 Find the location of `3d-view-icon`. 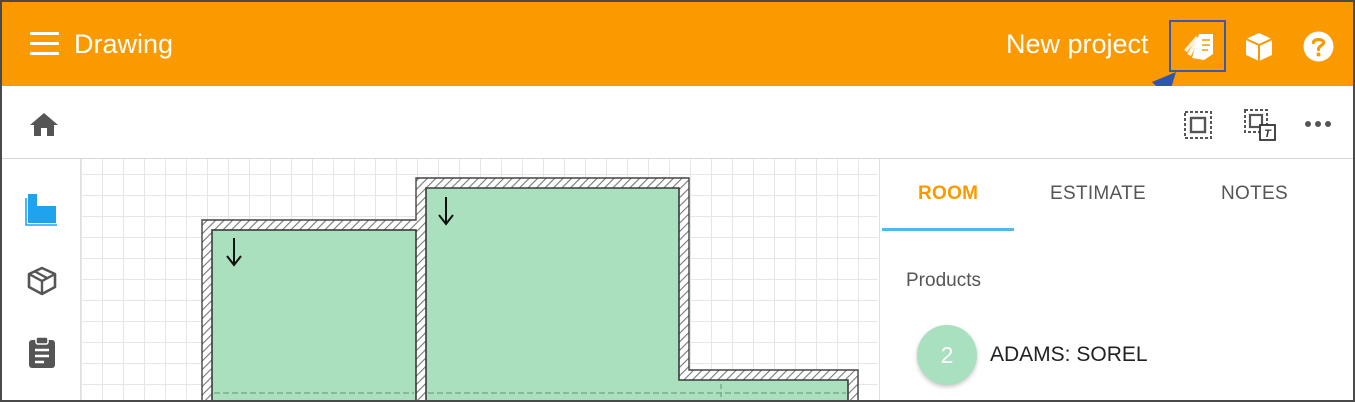

3d-view-icon is located at coordinates (1259, 47).